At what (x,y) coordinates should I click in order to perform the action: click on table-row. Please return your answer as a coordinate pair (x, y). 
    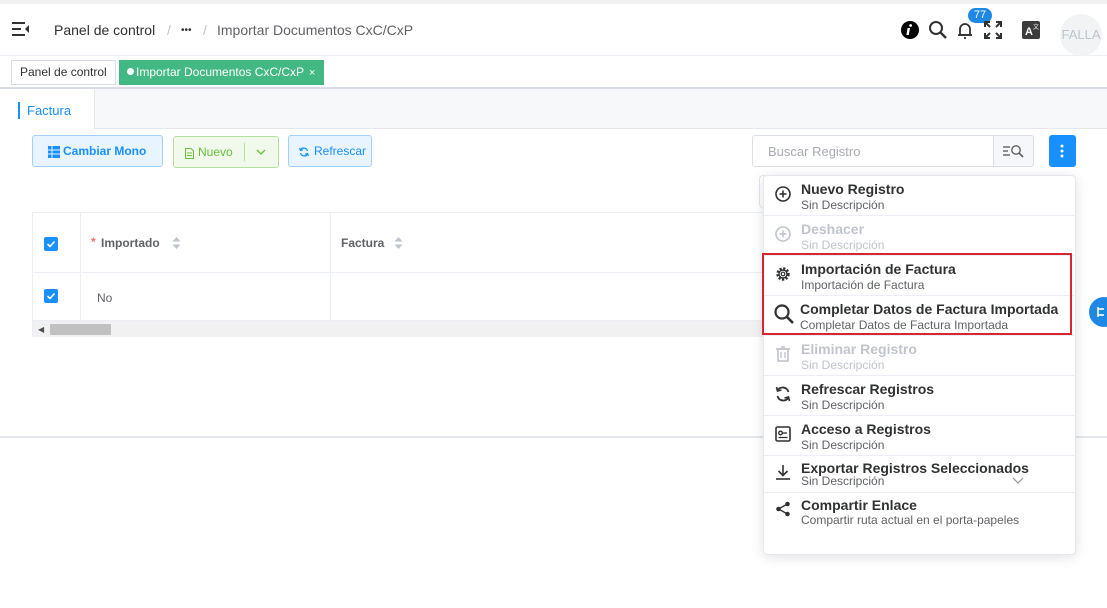
    Looking at the image, I should click on (57, 296).